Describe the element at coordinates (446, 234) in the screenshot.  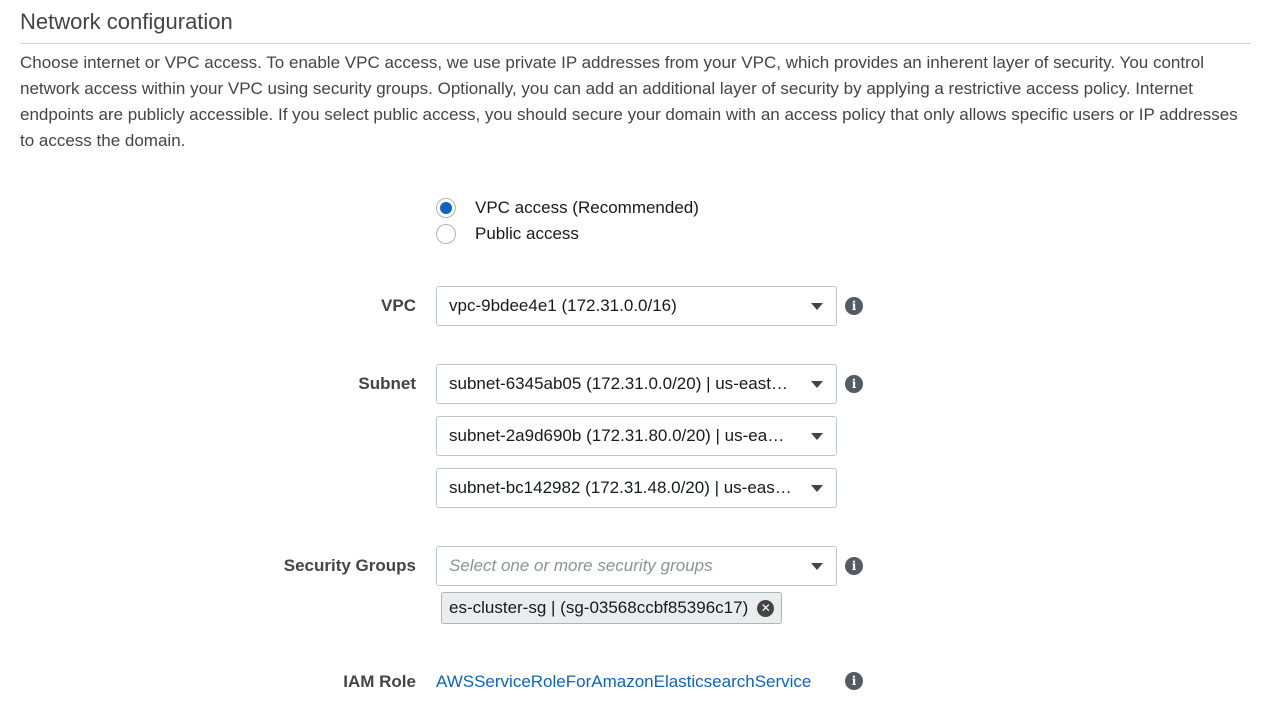
I see `public-access-radio-button` at that location.